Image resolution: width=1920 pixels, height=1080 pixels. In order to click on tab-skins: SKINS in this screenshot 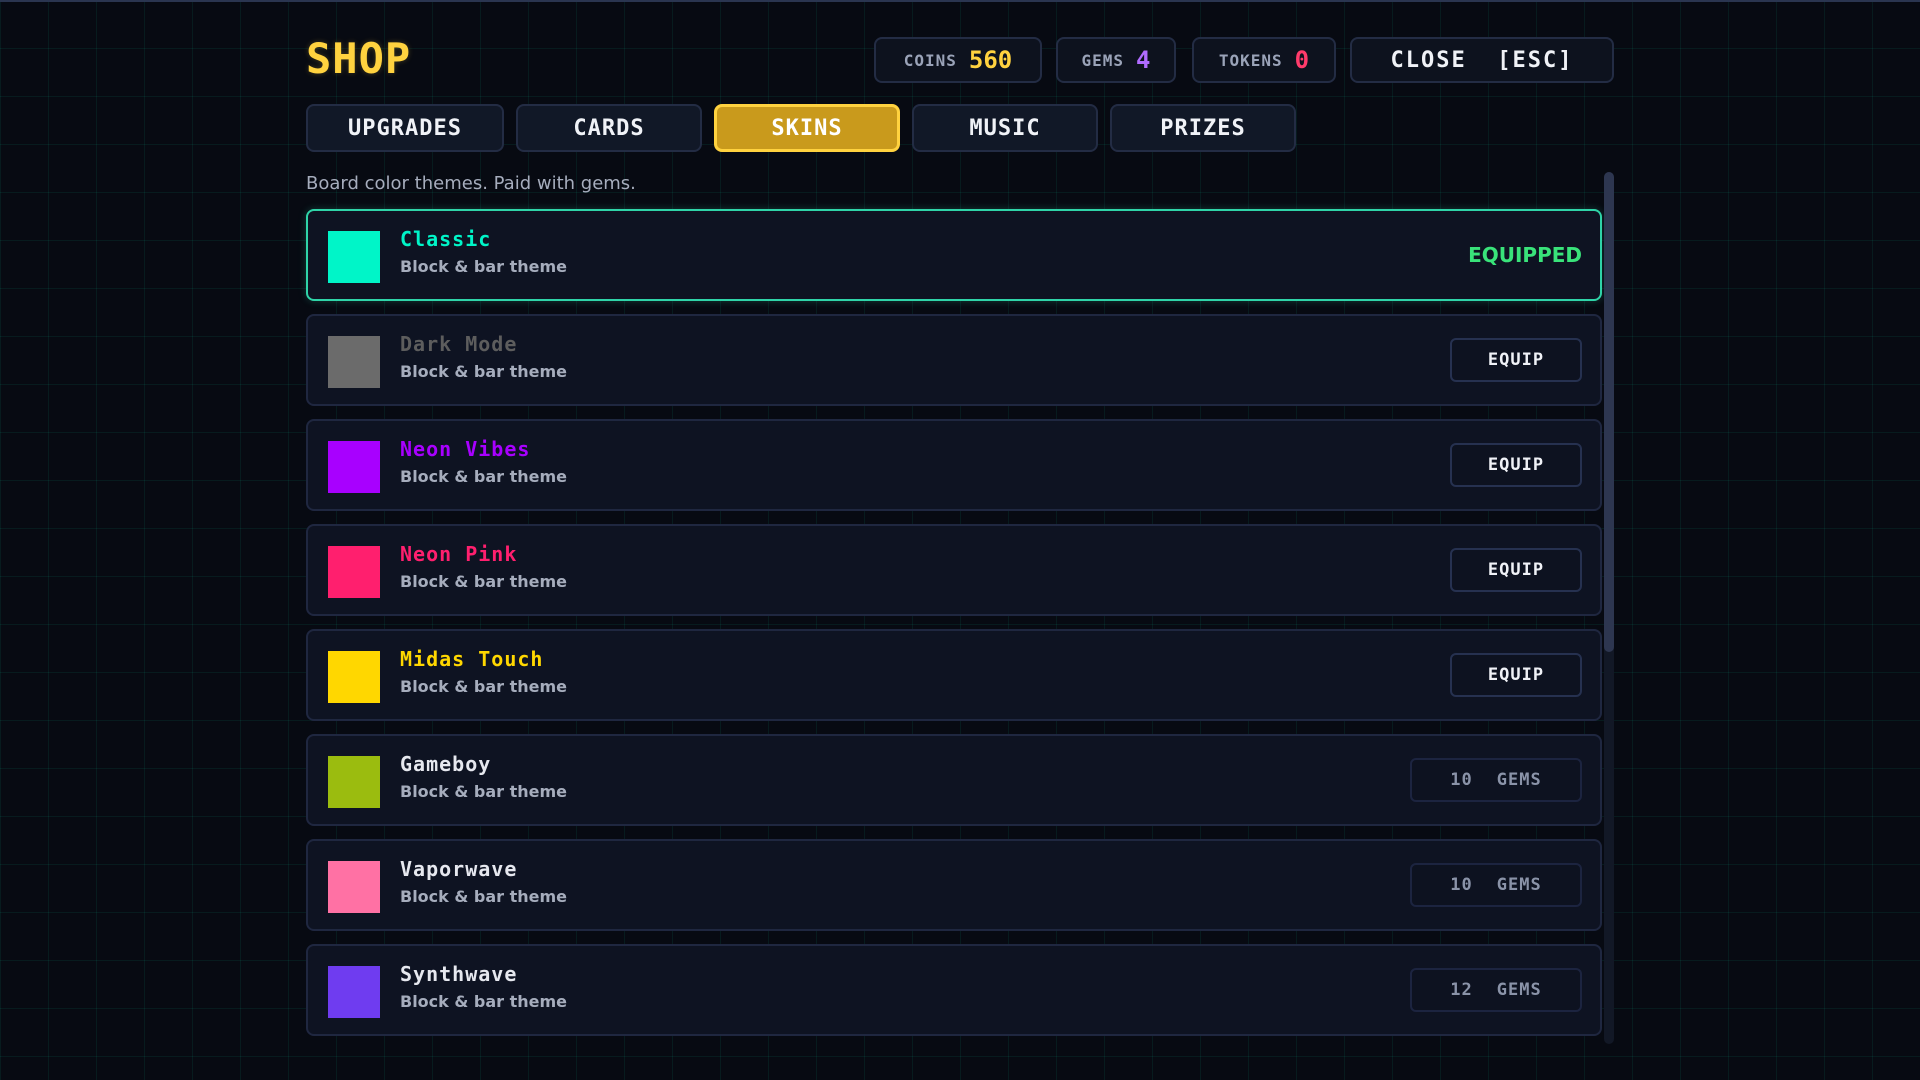, I will do `click(807, 128)`.